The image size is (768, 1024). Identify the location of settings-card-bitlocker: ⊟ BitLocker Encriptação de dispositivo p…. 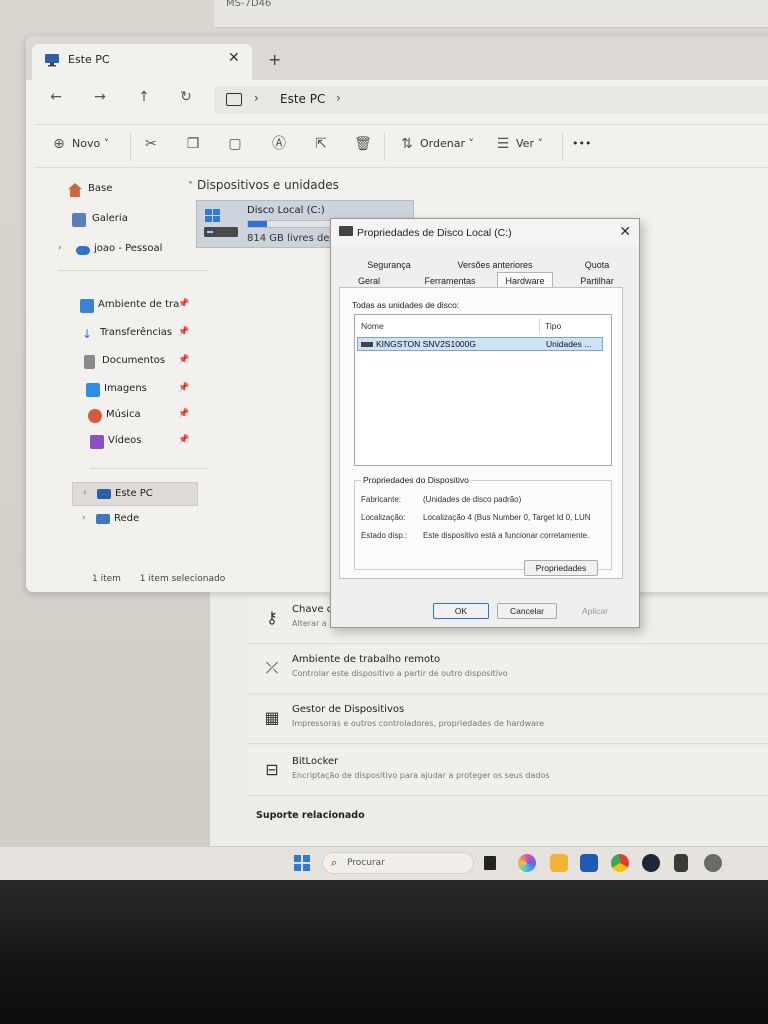
(508, 772).